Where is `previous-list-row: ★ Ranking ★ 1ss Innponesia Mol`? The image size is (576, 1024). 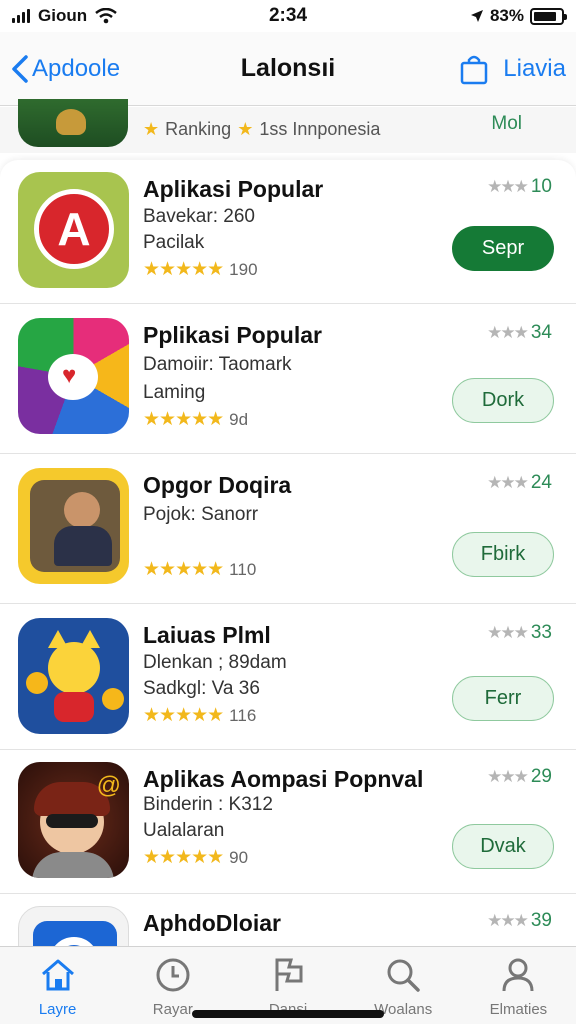 previous-list-row: ★ Ranking ★ 1ss Innponesia Mol is located at coordinates (288, 126).